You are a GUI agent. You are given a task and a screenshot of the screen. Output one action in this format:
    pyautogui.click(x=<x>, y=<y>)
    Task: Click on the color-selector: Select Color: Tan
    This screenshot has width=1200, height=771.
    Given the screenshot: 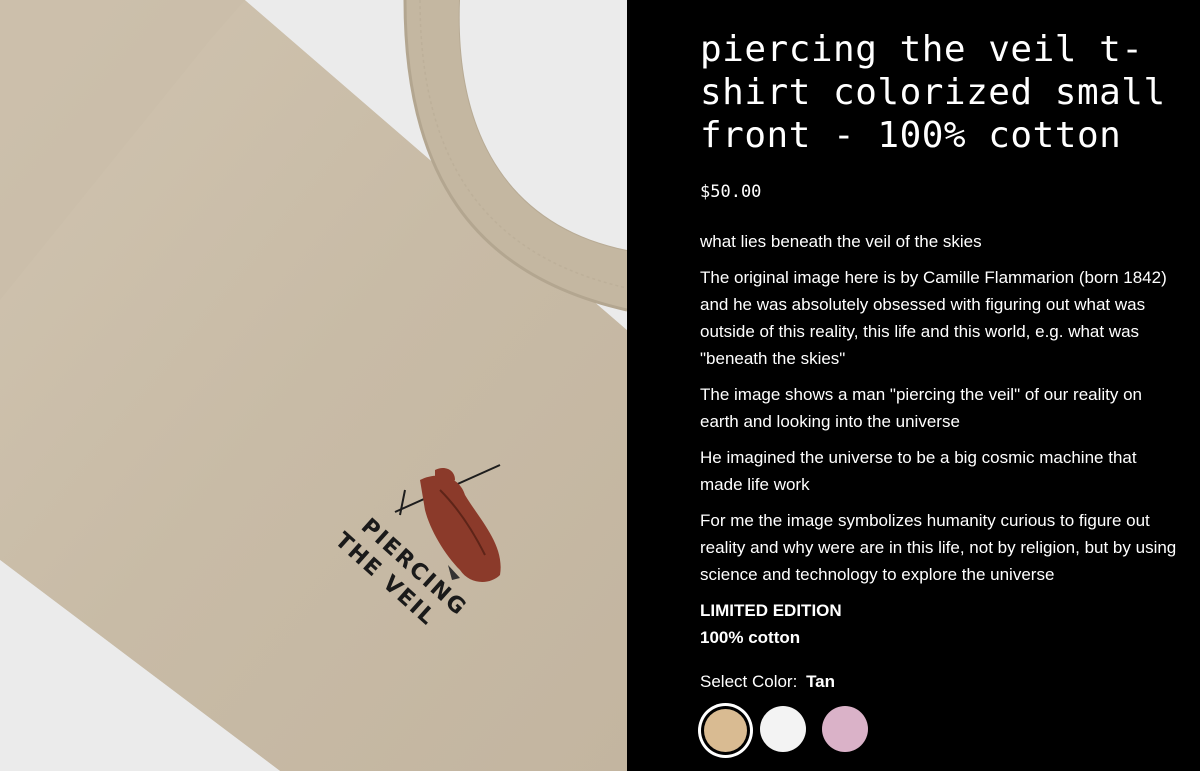 What is the action you would take?
    pyautogui.click(x=938, y=682)
    